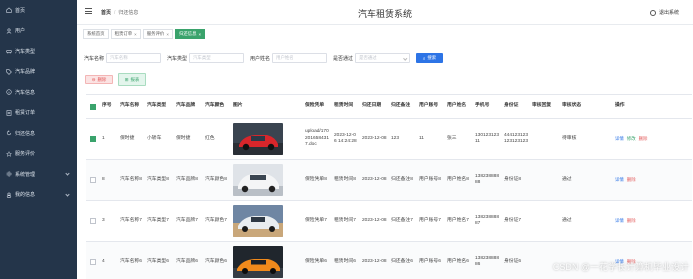  I want to click on tab-1: 系统首页, so click(96, 34).